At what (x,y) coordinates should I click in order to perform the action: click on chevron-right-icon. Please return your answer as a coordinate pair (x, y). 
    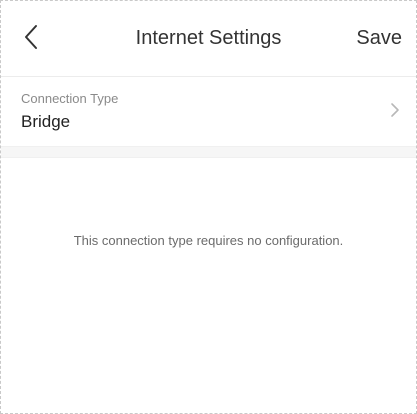
    Looking at the image, I should click on (395, 110).